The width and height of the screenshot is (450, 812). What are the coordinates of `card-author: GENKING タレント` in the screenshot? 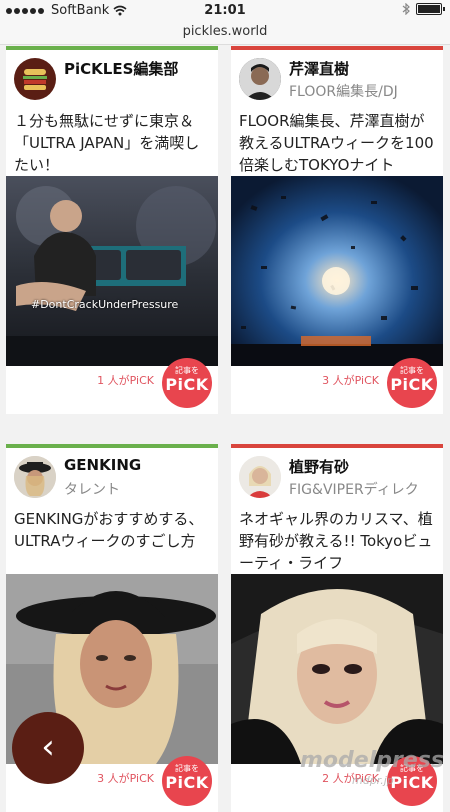 It's located at (112, 477).